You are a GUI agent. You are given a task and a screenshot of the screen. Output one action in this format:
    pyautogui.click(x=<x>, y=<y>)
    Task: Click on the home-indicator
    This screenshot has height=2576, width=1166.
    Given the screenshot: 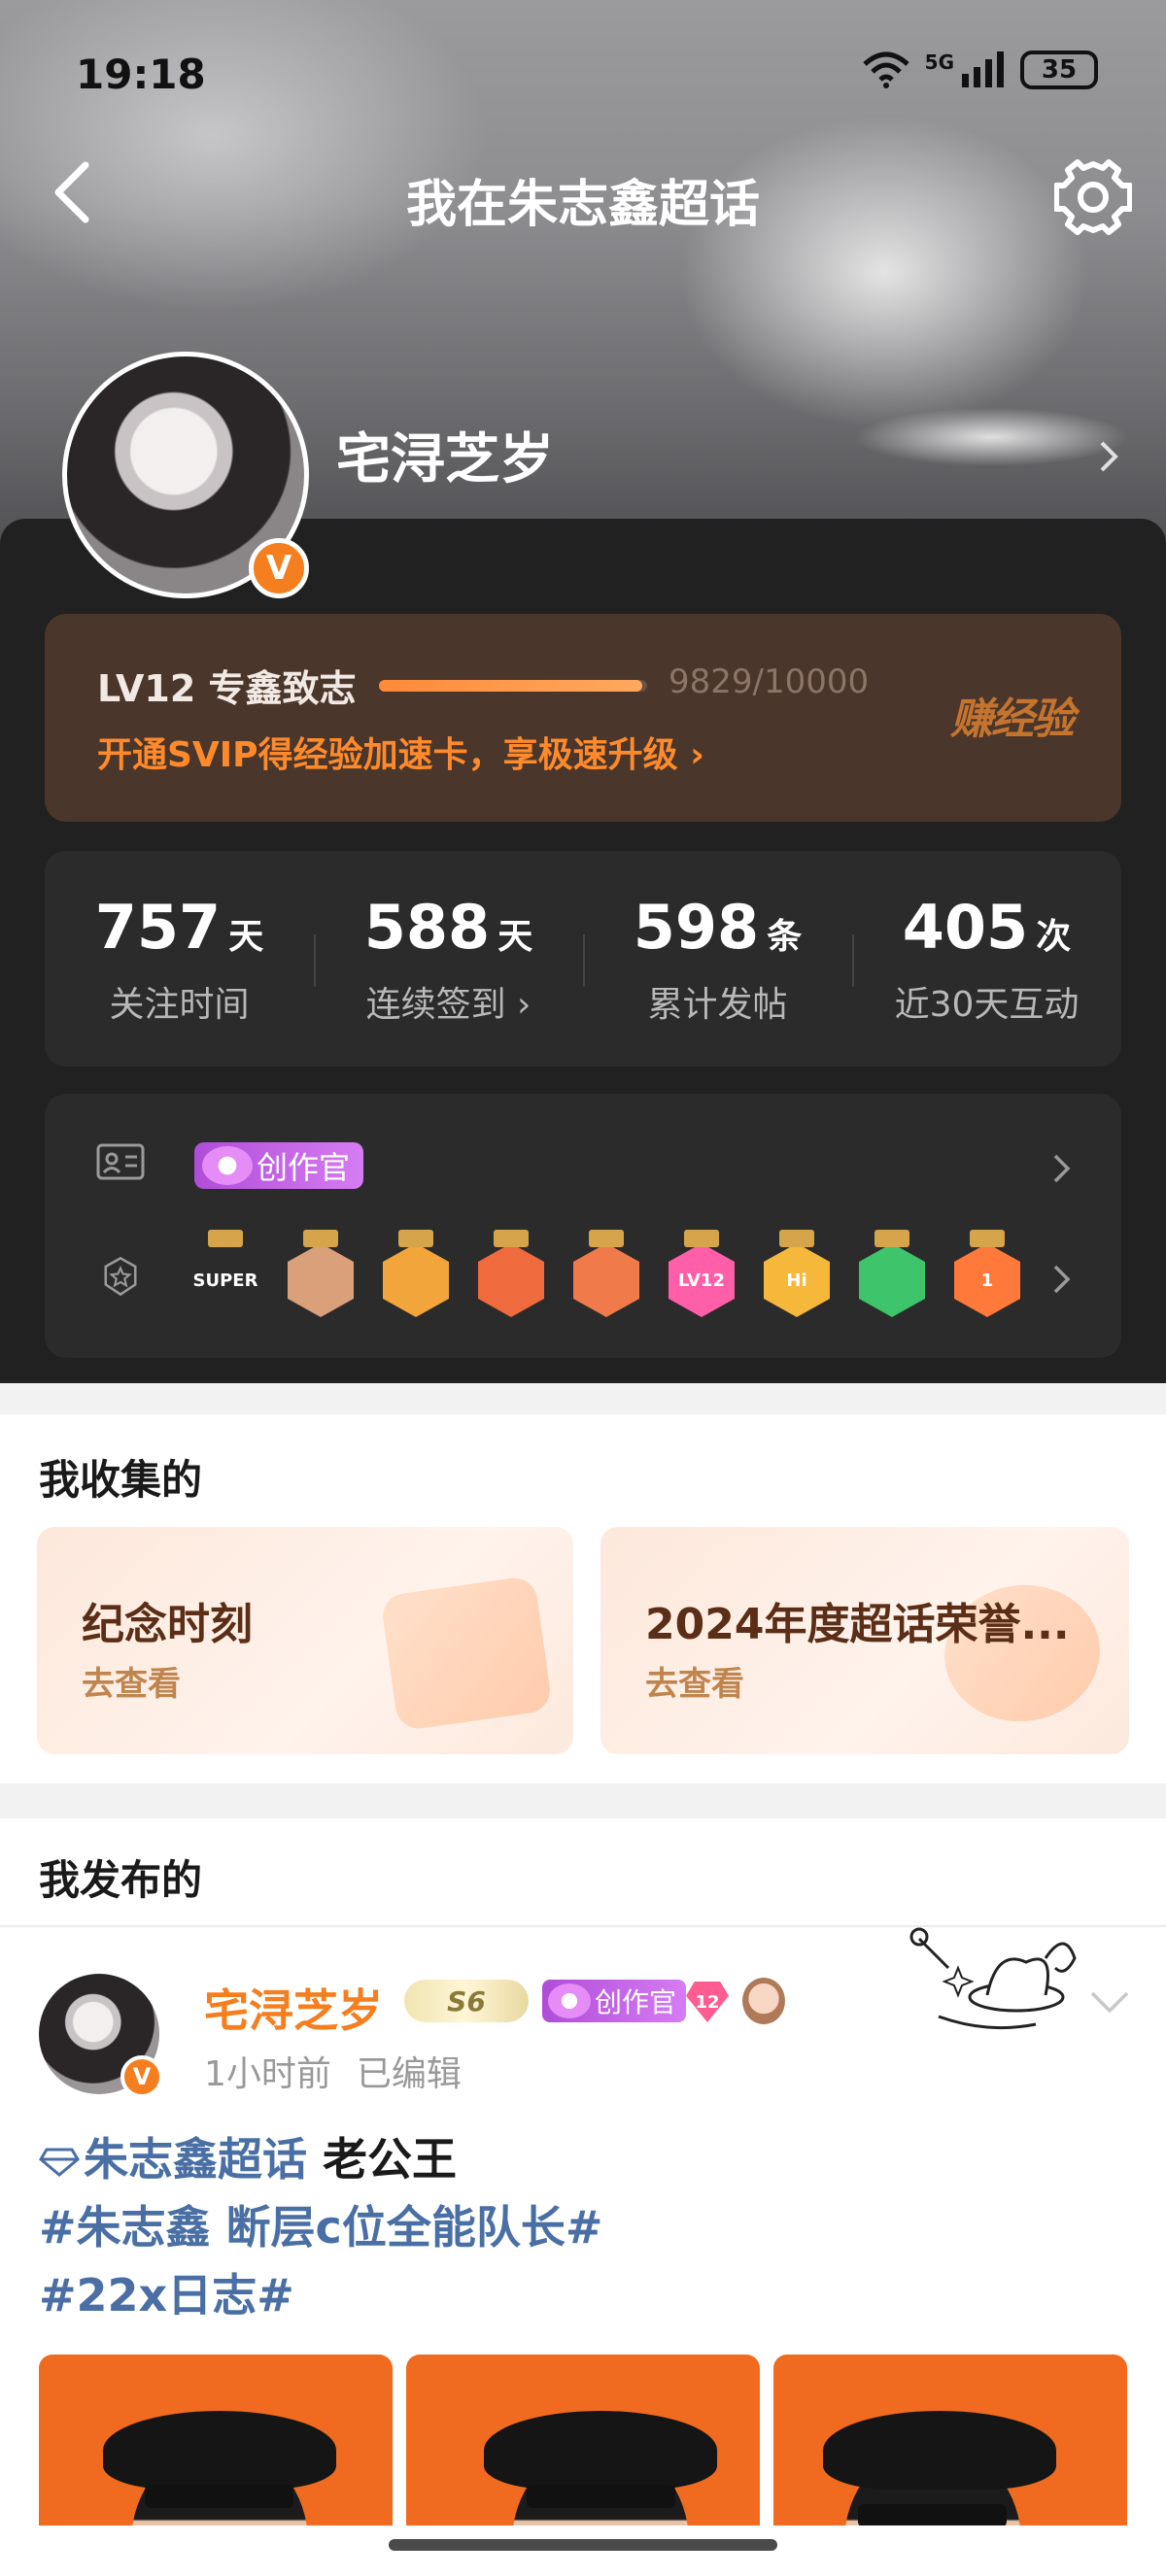 What is the action you would take?
    pyautogui.click(x=583, y=2545)
    